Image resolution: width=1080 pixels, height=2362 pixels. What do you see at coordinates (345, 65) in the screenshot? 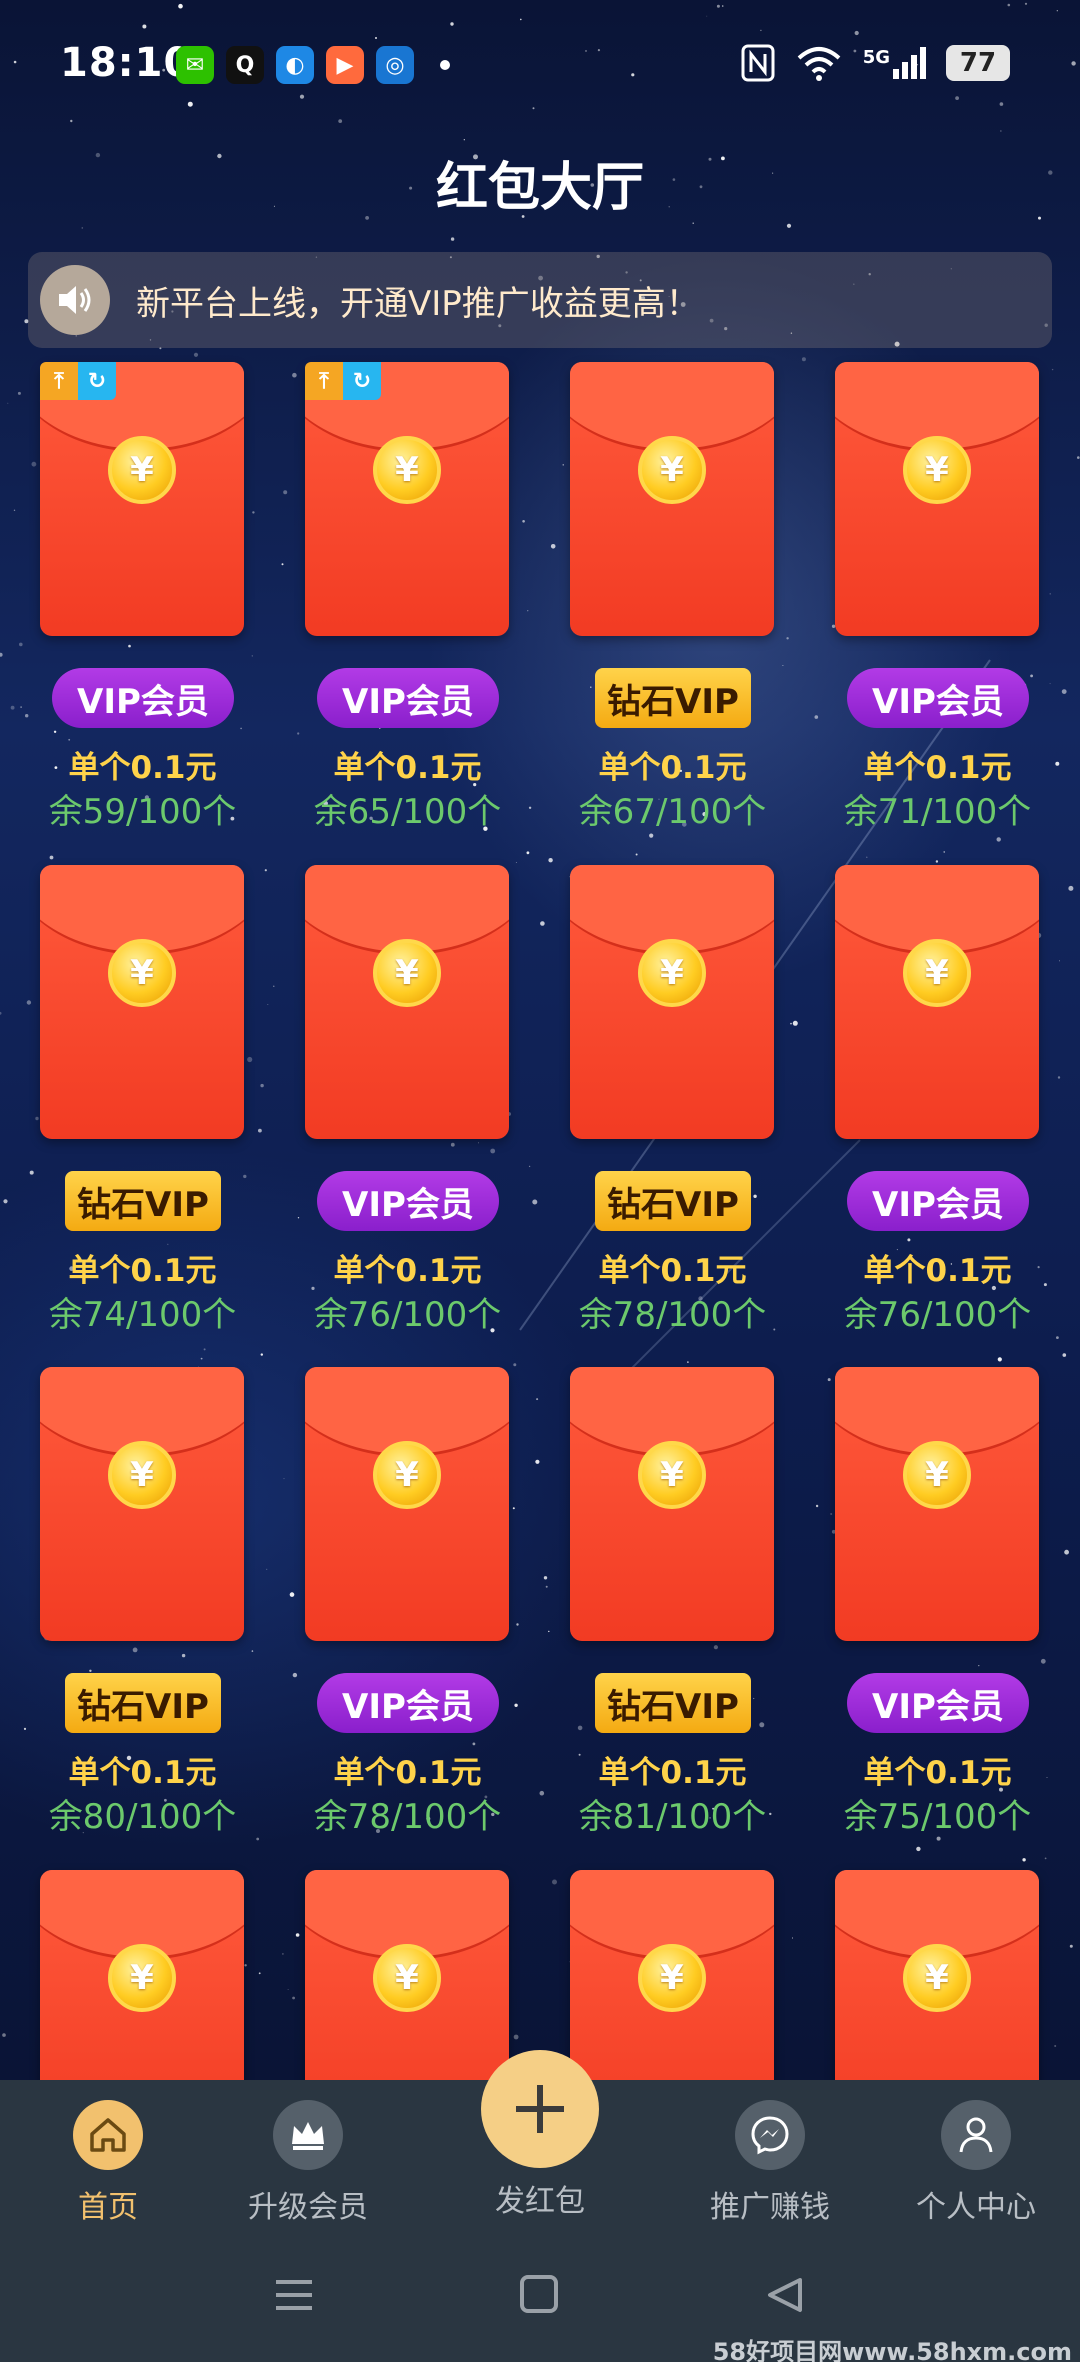
I see `video-app-icon: ▶` at bounding box center [345, 65].